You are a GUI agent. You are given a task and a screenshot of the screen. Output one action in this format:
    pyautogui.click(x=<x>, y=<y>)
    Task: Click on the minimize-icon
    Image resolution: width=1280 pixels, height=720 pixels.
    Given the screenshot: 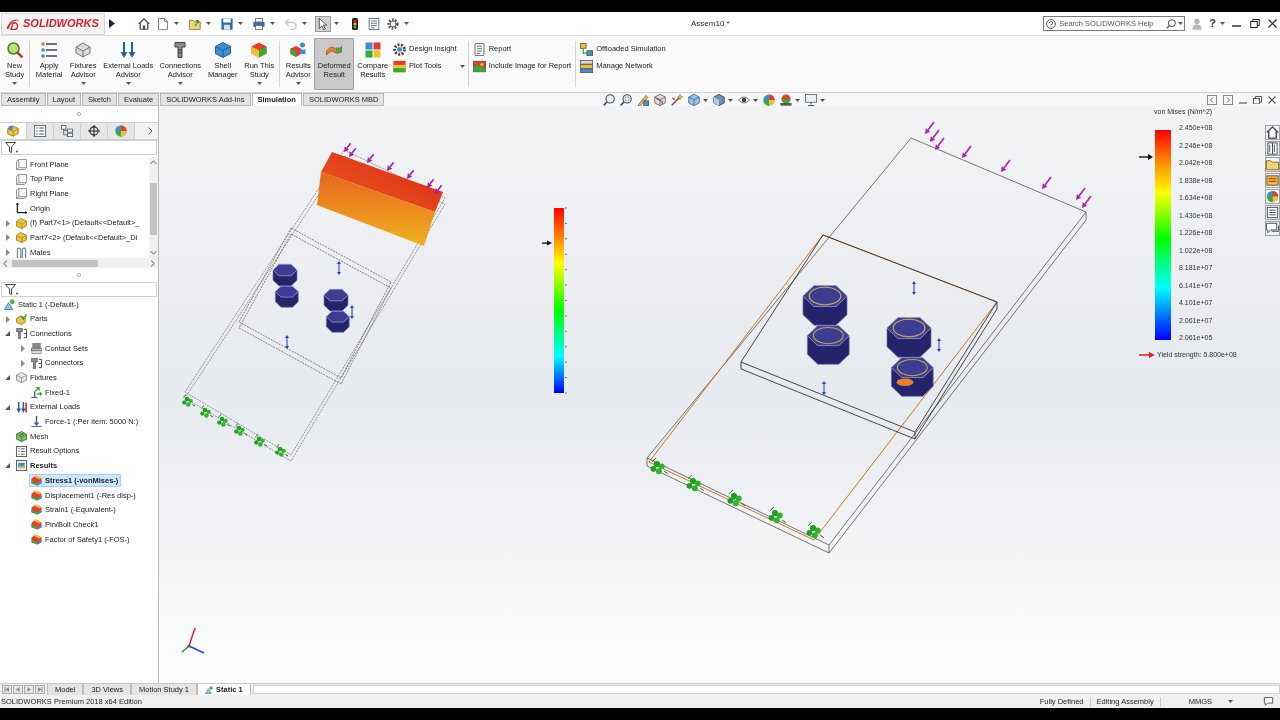 What is the action you would take?
    pyautogui.click(x=1243, y=102)
    